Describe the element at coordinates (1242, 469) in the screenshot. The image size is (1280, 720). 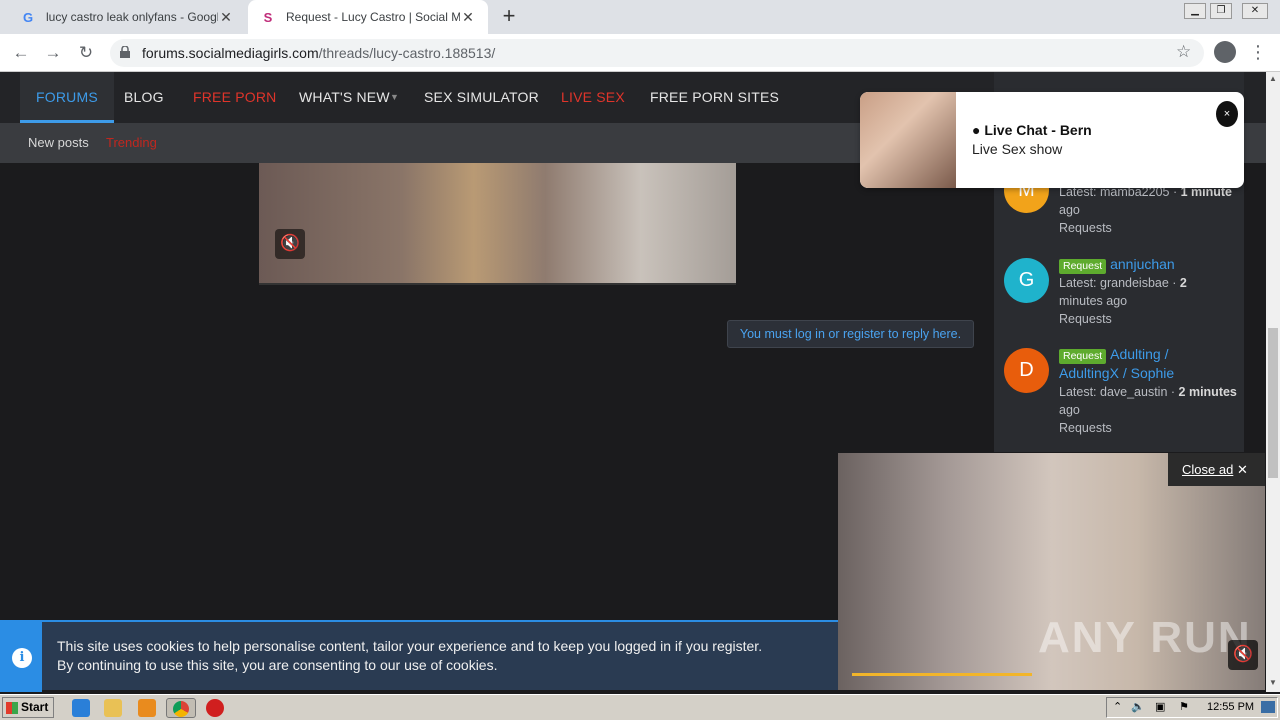
I see `close-icon: ✕` at that location.